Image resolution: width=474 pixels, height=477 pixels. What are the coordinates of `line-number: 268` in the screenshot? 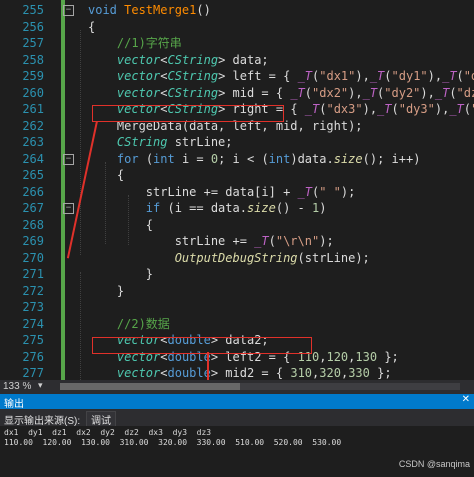 It's located at (33, 224).